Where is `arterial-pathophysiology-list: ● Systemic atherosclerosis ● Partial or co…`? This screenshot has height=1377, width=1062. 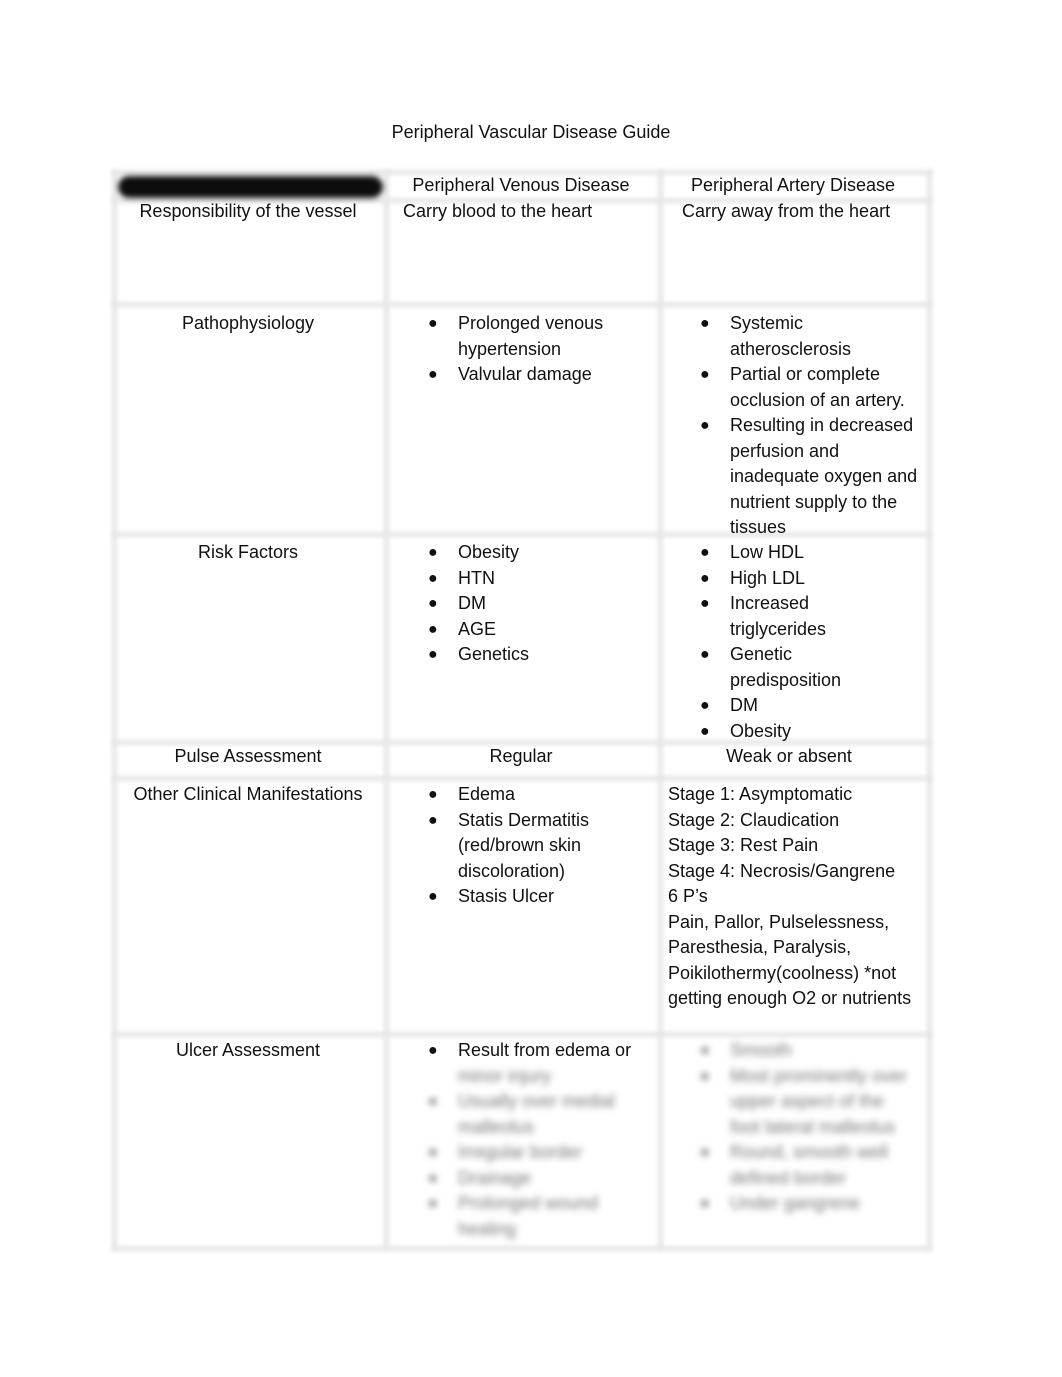
arterial-pathophysiology-list: ● Systemic atherosclerosis ● Partial or co… is located at coordinates (812, 426).